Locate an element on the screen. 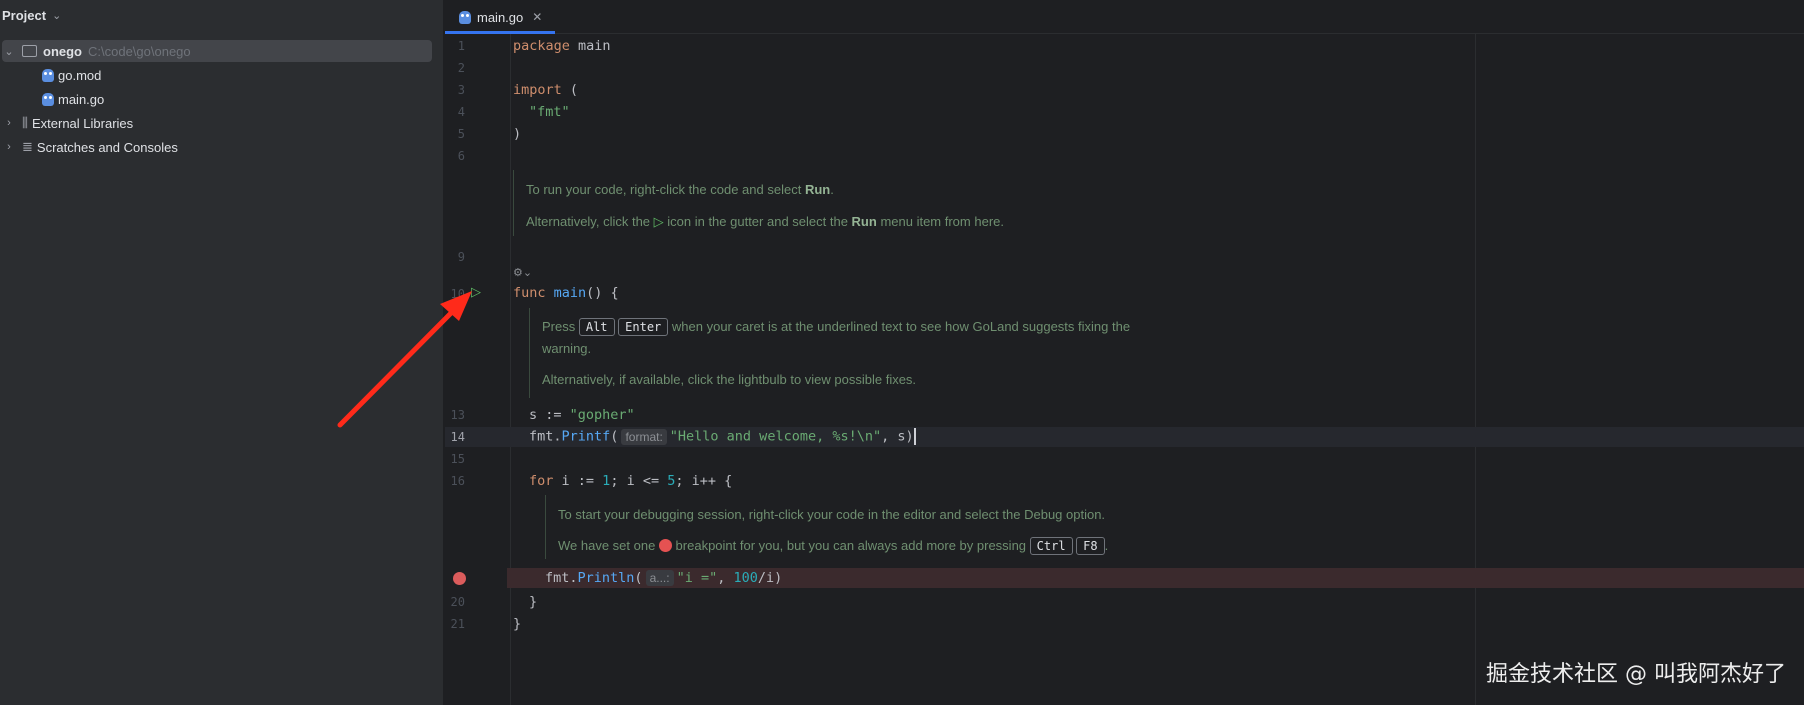 This screenshot has width=1804, height=705. line-number: 9 is located at coordinates (461, 257).